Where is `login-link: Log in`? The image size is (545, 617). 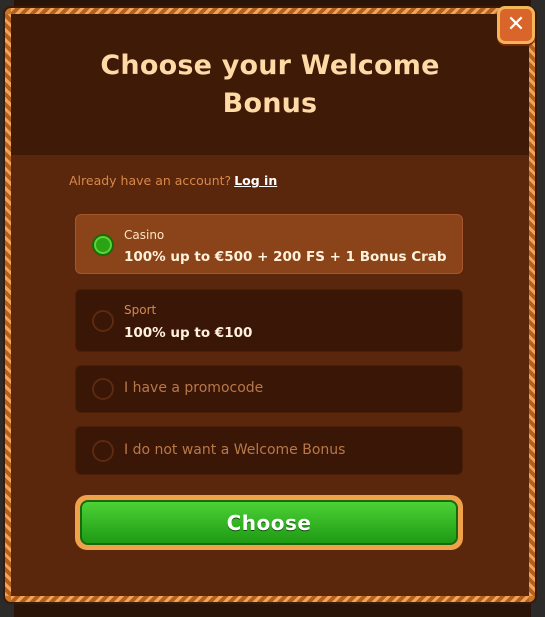
login-link: Log in is located at coordinates (255, 180).